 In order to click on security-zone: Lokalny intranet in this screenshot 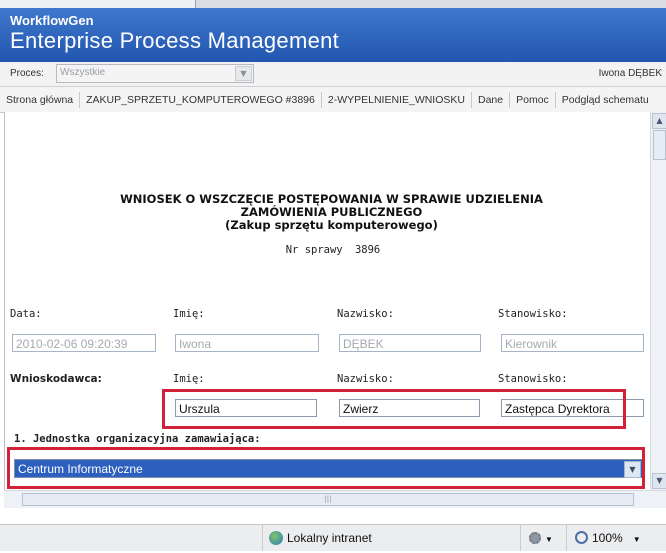, I will do `click(394, 538)`.